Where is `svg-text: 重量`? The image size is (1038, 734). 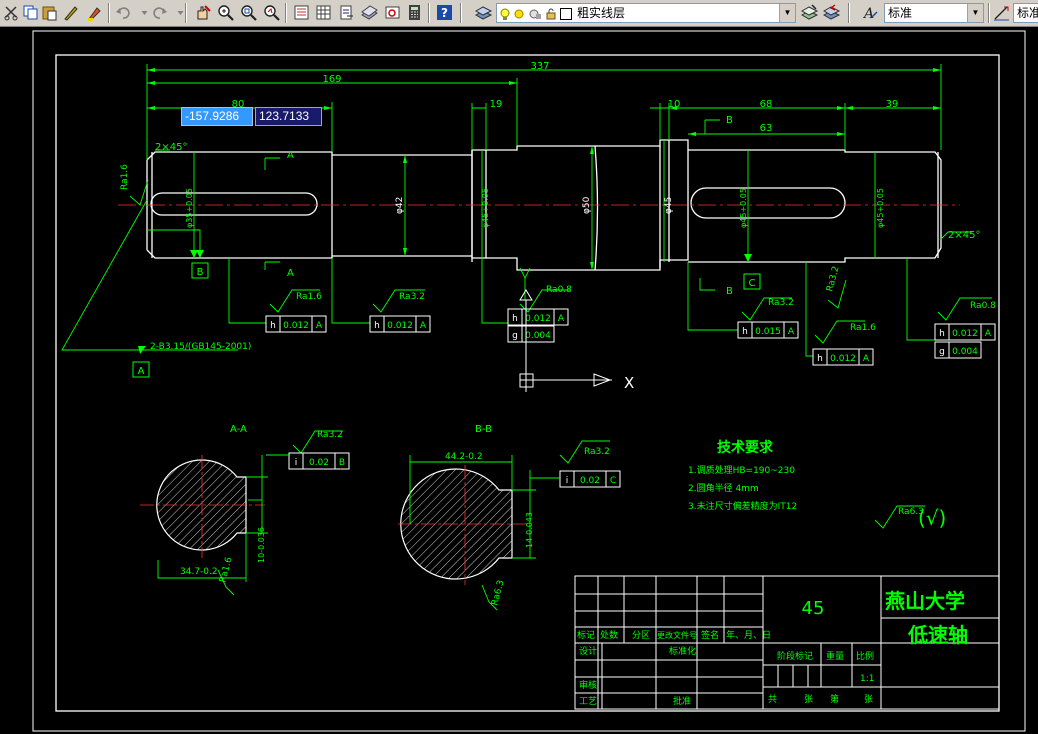 svg-text: 重量 is located at coordinates (835, 656).